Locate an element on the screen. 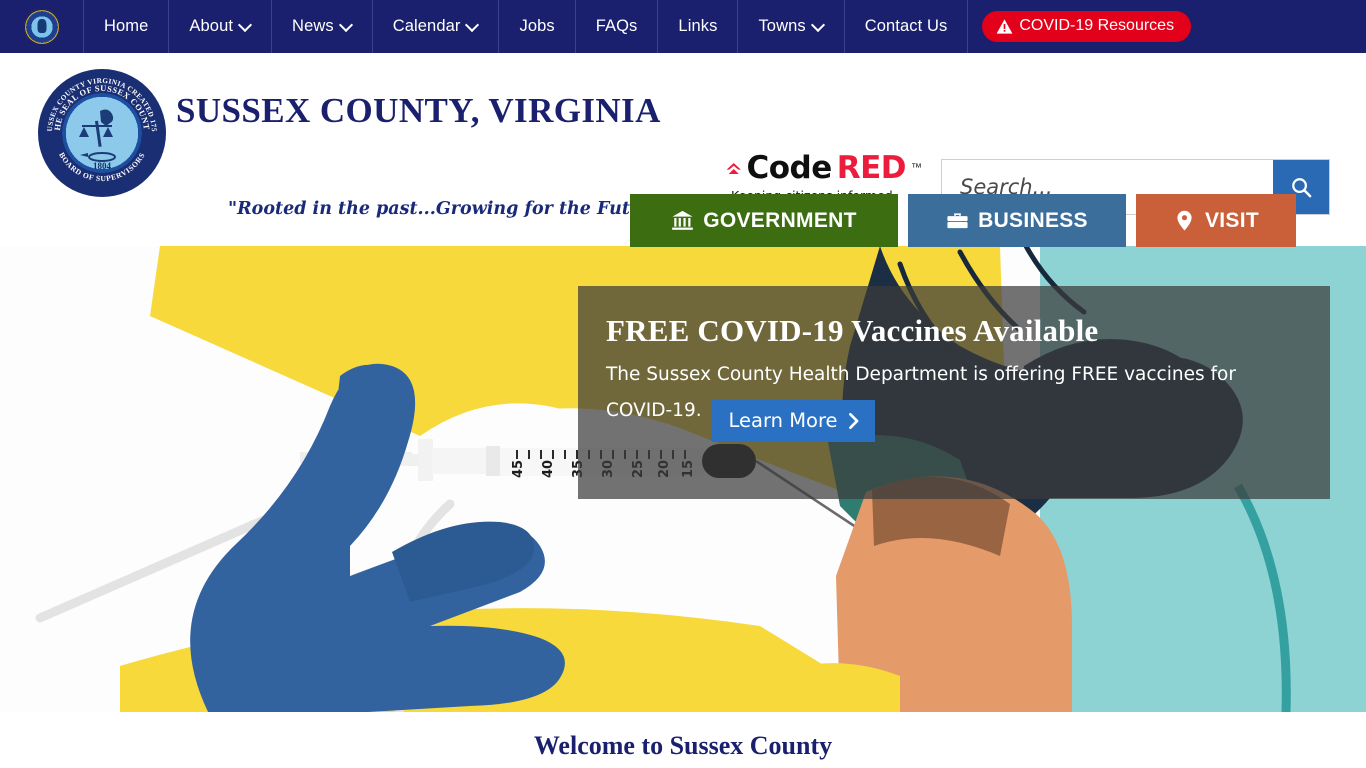 The width and height of the screenshot is (1366, 768). nav-item-label: Contact Us is located at coordinates (906, 26).